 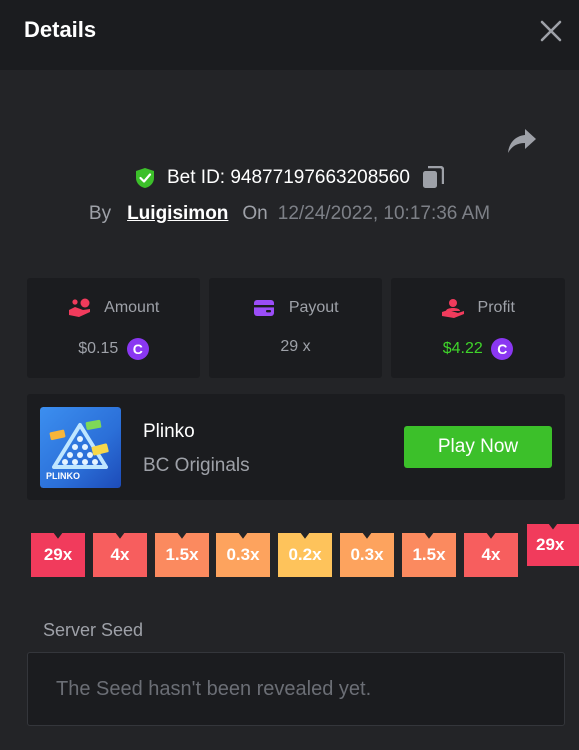 What do you see at coordinates (169, 432) in the screenshot?
I see `game-name: Plinko` at bounding box center [169, 432].